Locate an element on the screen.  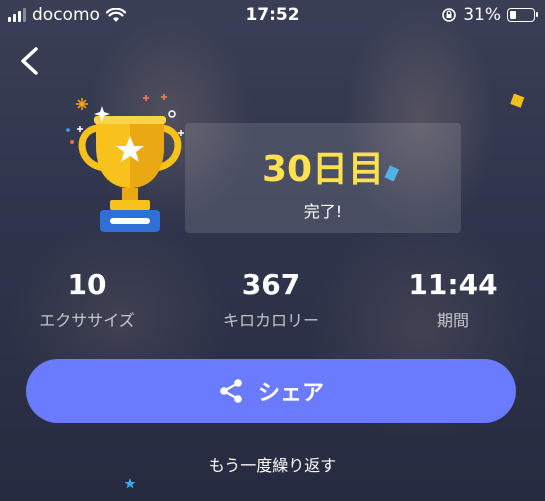
share-button: シェア is located at coordinates (271, 391).